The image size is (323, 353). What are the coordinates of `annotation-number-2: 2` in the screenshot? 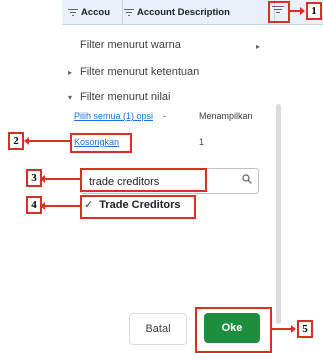 It's located at (16, 141).